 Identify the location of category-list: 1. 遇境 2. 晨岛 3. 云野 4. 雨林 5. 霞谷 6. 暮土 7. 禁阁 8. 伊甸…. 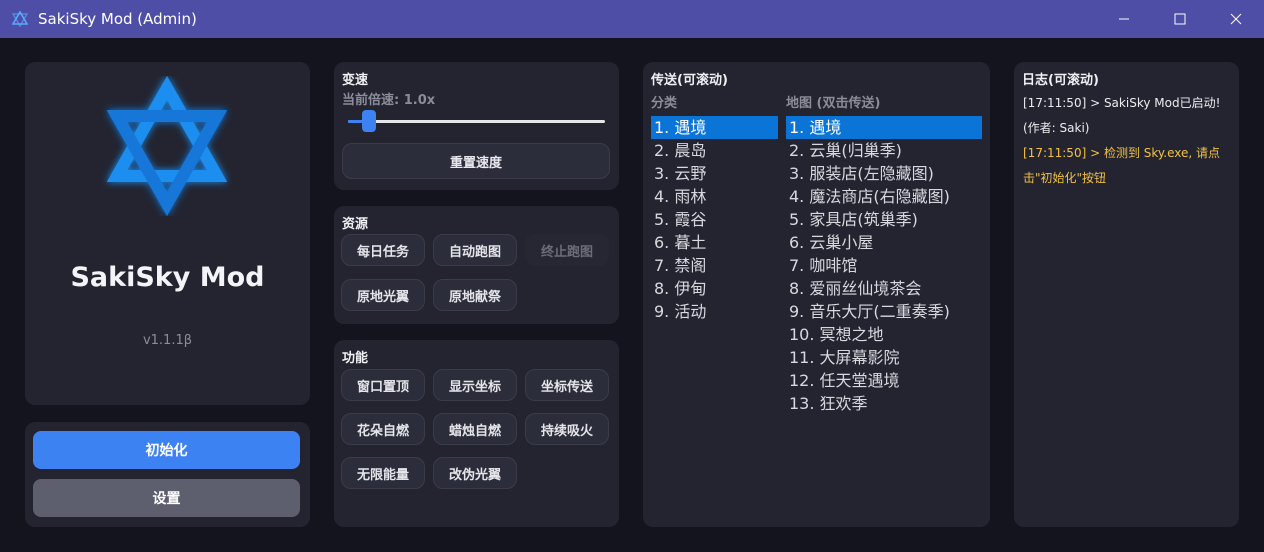
(714, 219).